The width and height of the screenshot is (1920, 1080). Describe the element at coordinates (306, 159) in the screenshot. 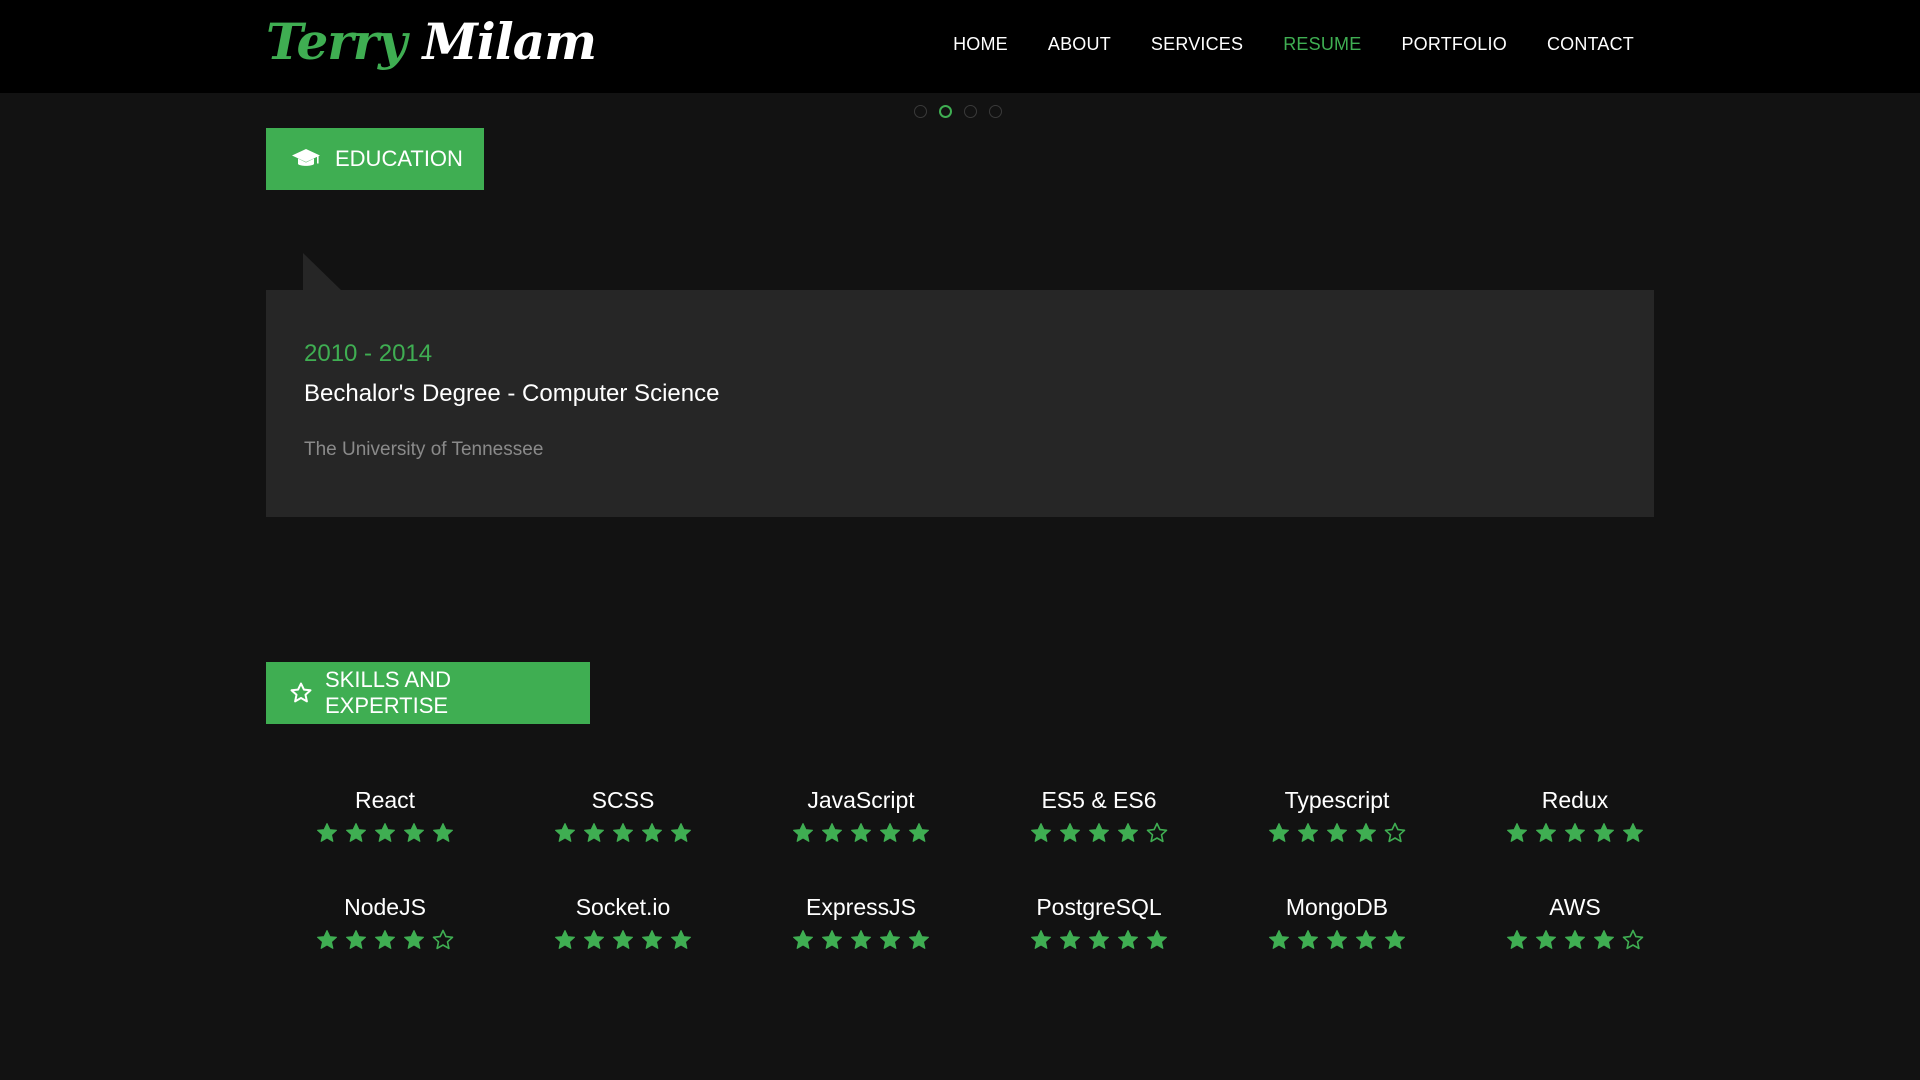

I see `graduation-cap-icon` at that location.